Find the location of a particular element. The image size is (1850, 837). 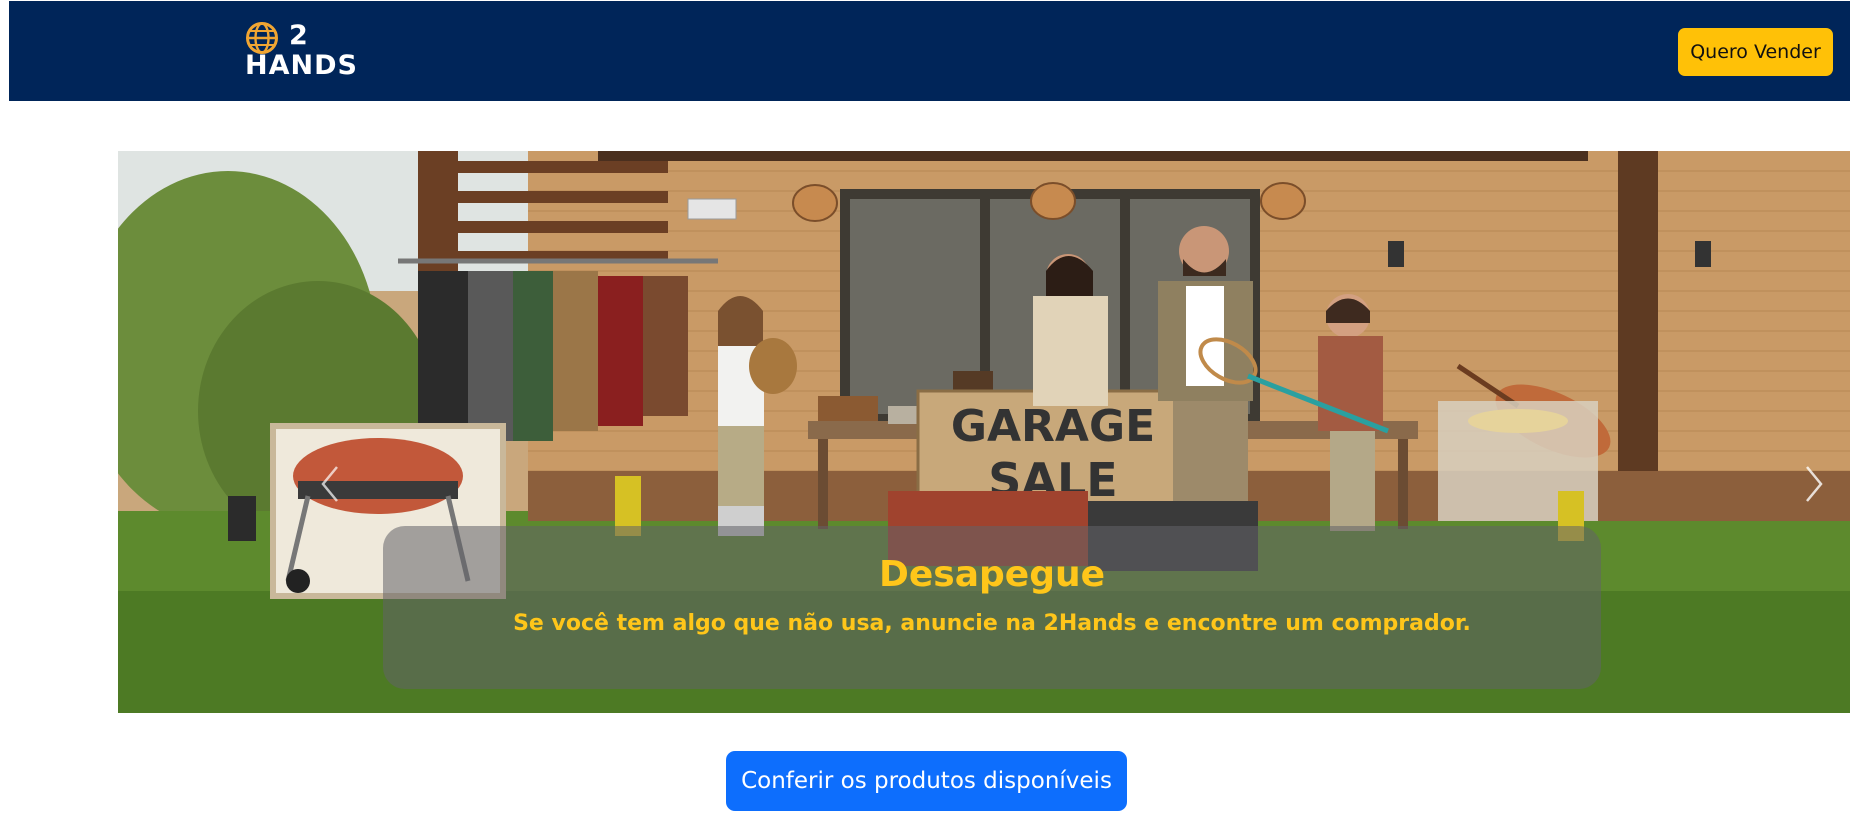

navbar: 2 HANDS Quero Vender is located at coordinates (929, 51).